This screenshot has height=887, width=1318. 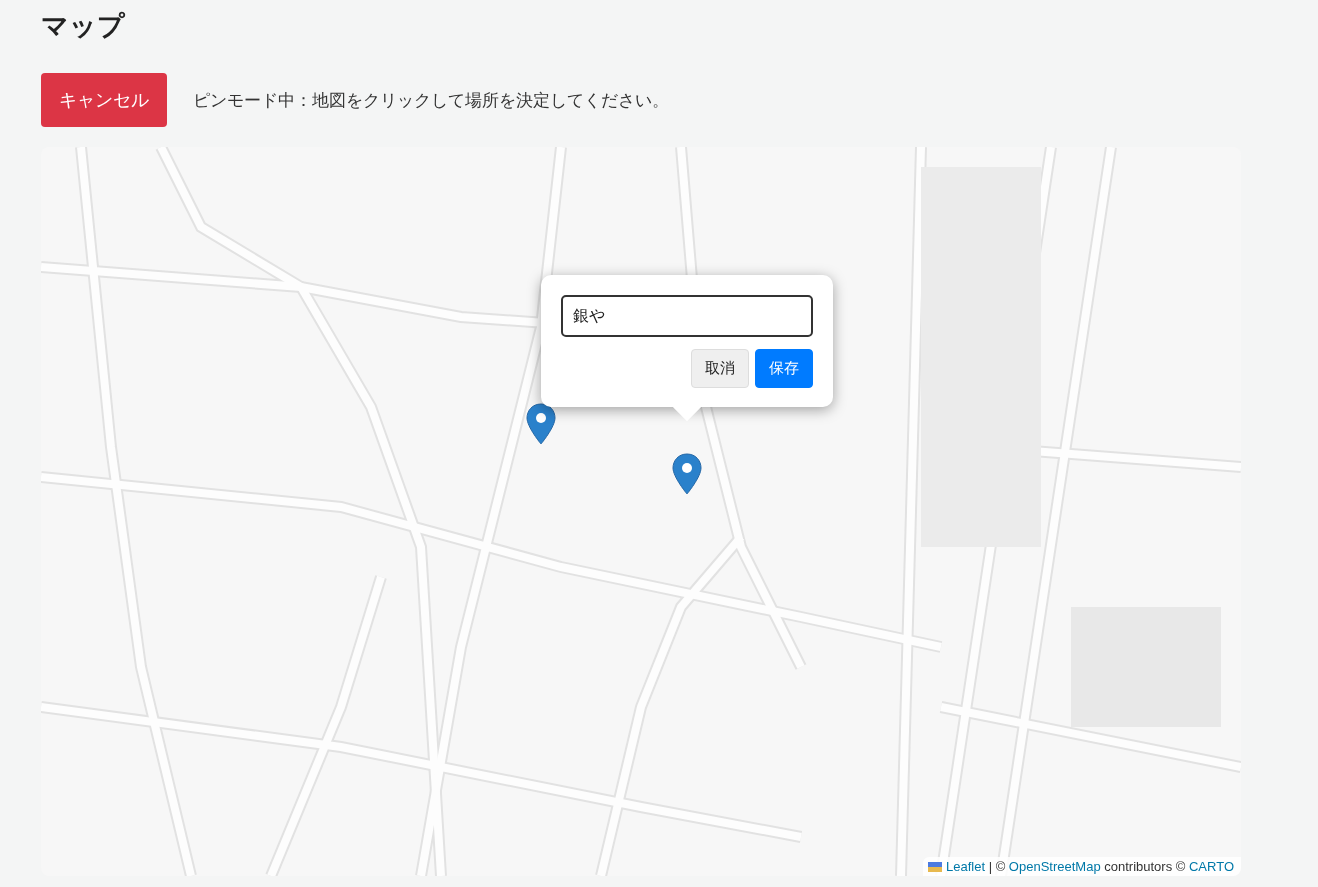 I want to click on name-input-field: 銀や, so click(x=687, y=316).